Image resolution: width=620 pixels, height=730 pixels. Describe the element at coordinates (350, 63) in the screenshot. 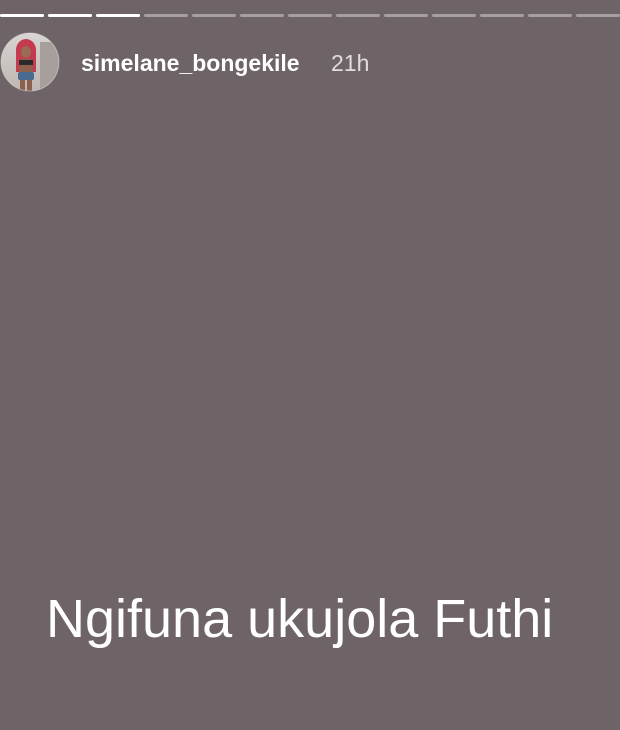

I see `story-timestamp: 21h` at that location.